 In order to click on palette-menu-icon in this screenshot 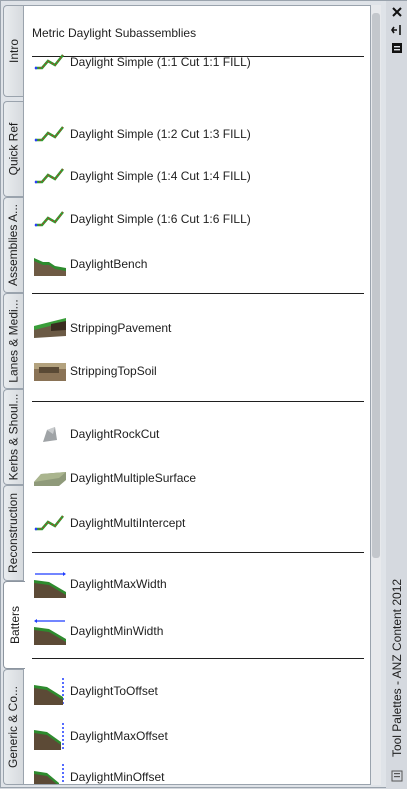, I will do `click(397, 776)`.